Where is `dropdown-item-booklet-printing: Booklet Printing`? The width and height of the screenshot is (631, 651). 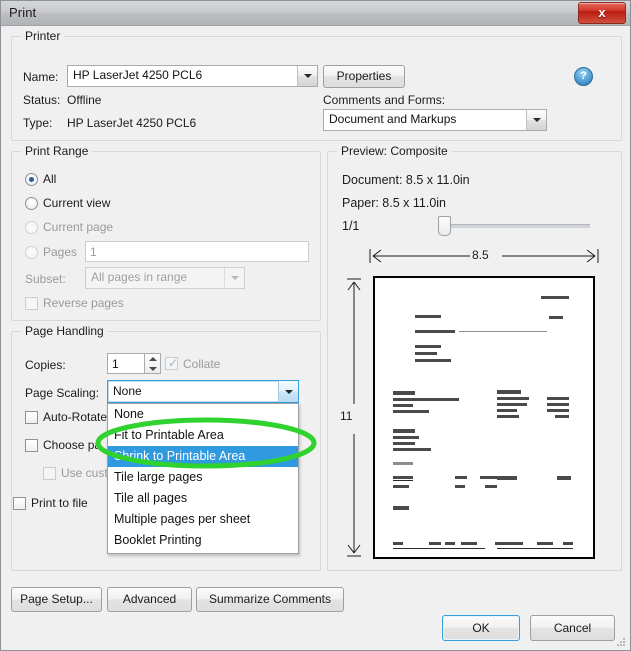 dropdown-item-booklet-printing: Booklet Printing is located at coordinates (203, 540).